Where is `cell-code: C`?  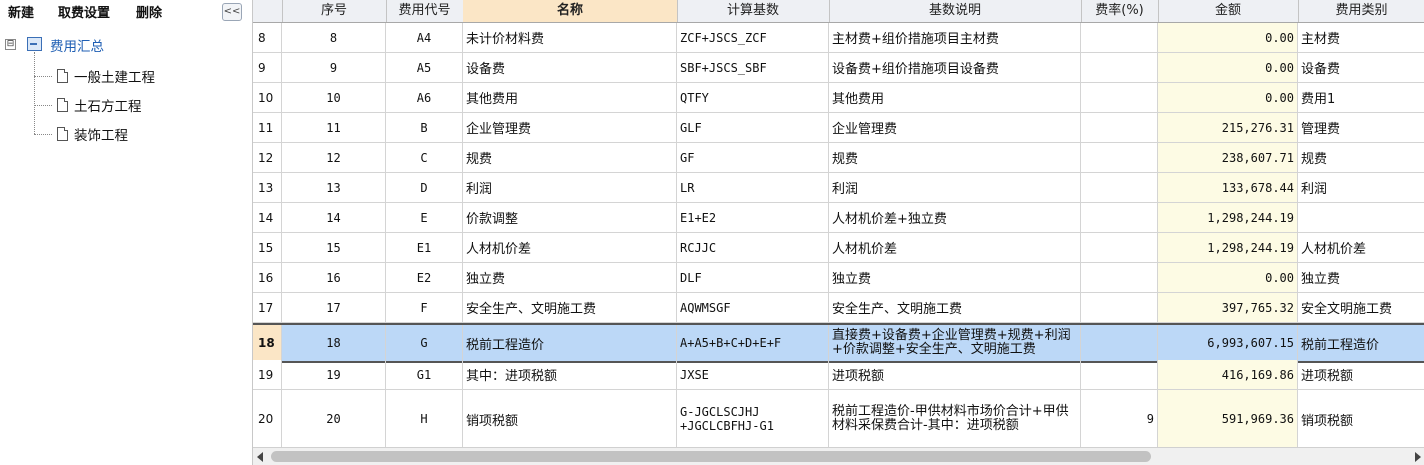
cell-code: C is located at coordinates (424, 157).